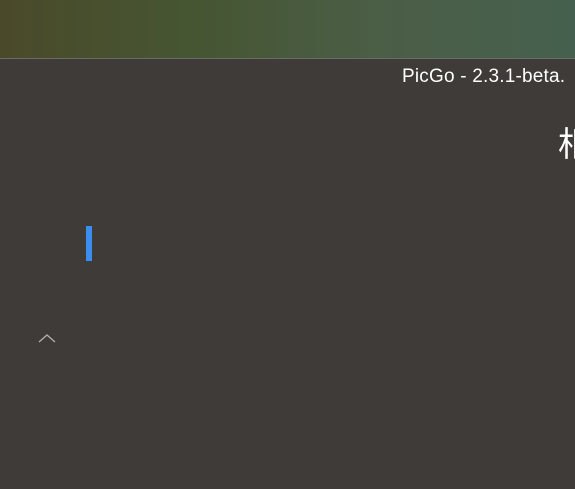  Describe the element at coordinates (287, 29) in the screenshot. I see `desktop-background` at that location.